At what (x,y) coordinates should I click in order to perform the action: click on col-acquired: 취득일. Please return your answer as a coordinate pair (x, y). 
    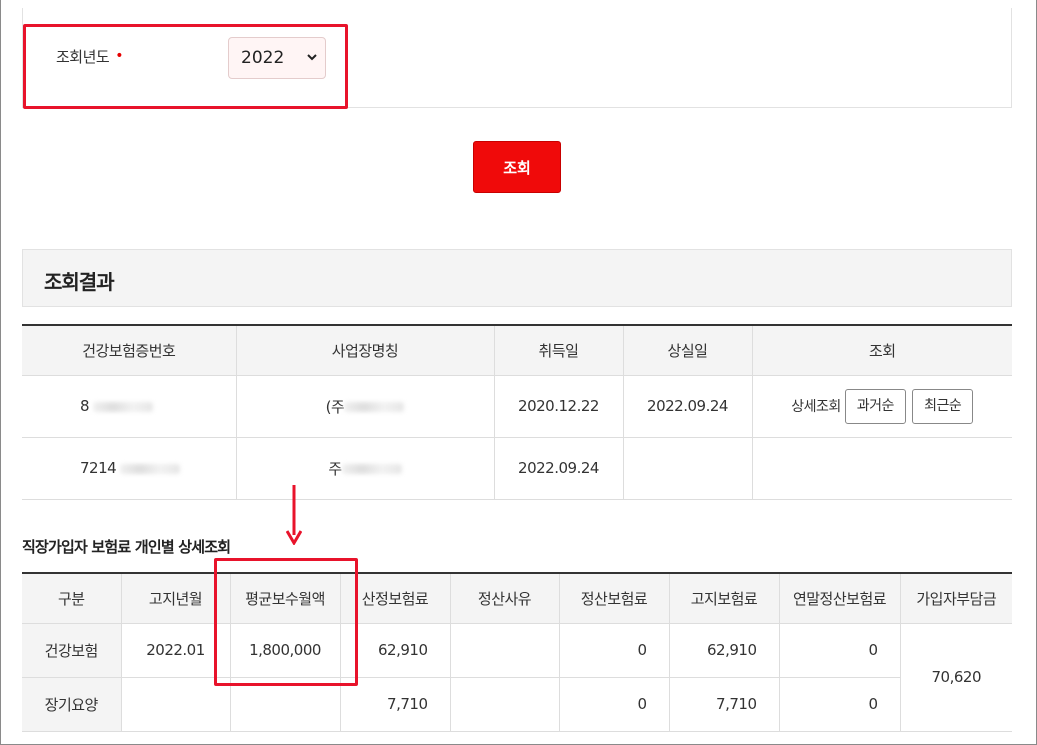
    Looking at the image, I should click on (558, 350).